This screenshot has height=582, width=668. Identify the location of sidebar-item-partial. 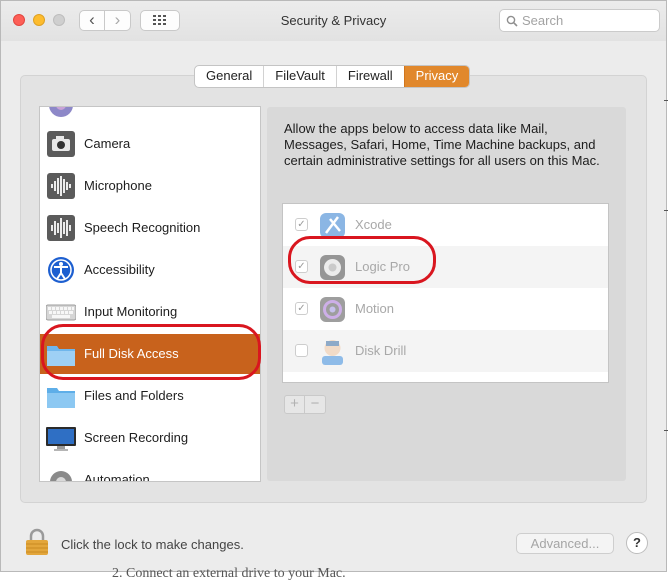
(150, 116).